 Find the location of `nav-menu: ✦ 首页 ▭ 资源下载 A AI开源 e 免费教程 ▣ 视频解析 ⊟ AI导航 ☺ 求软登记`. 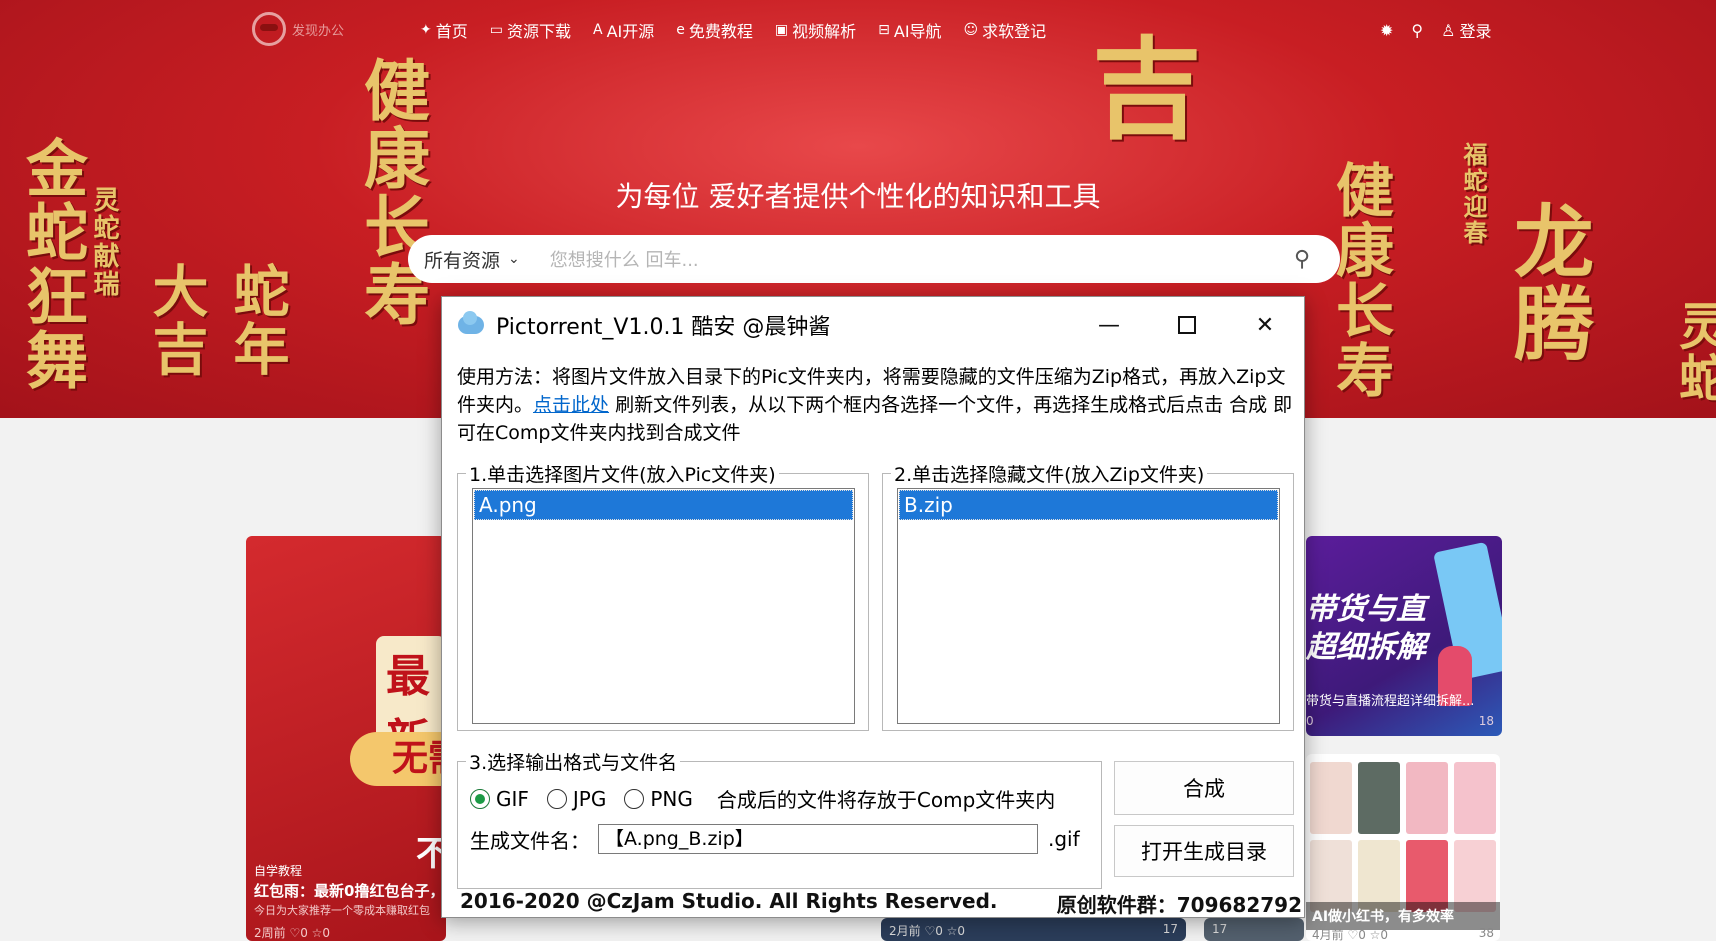

nav-menu: ✦ 首页 ▭ 资源下载 A AI开源 e 免费教程 ▣ 视频解析 ⊟ AI导航 ☺ 求软登记 is located at coordinates (733, 30).